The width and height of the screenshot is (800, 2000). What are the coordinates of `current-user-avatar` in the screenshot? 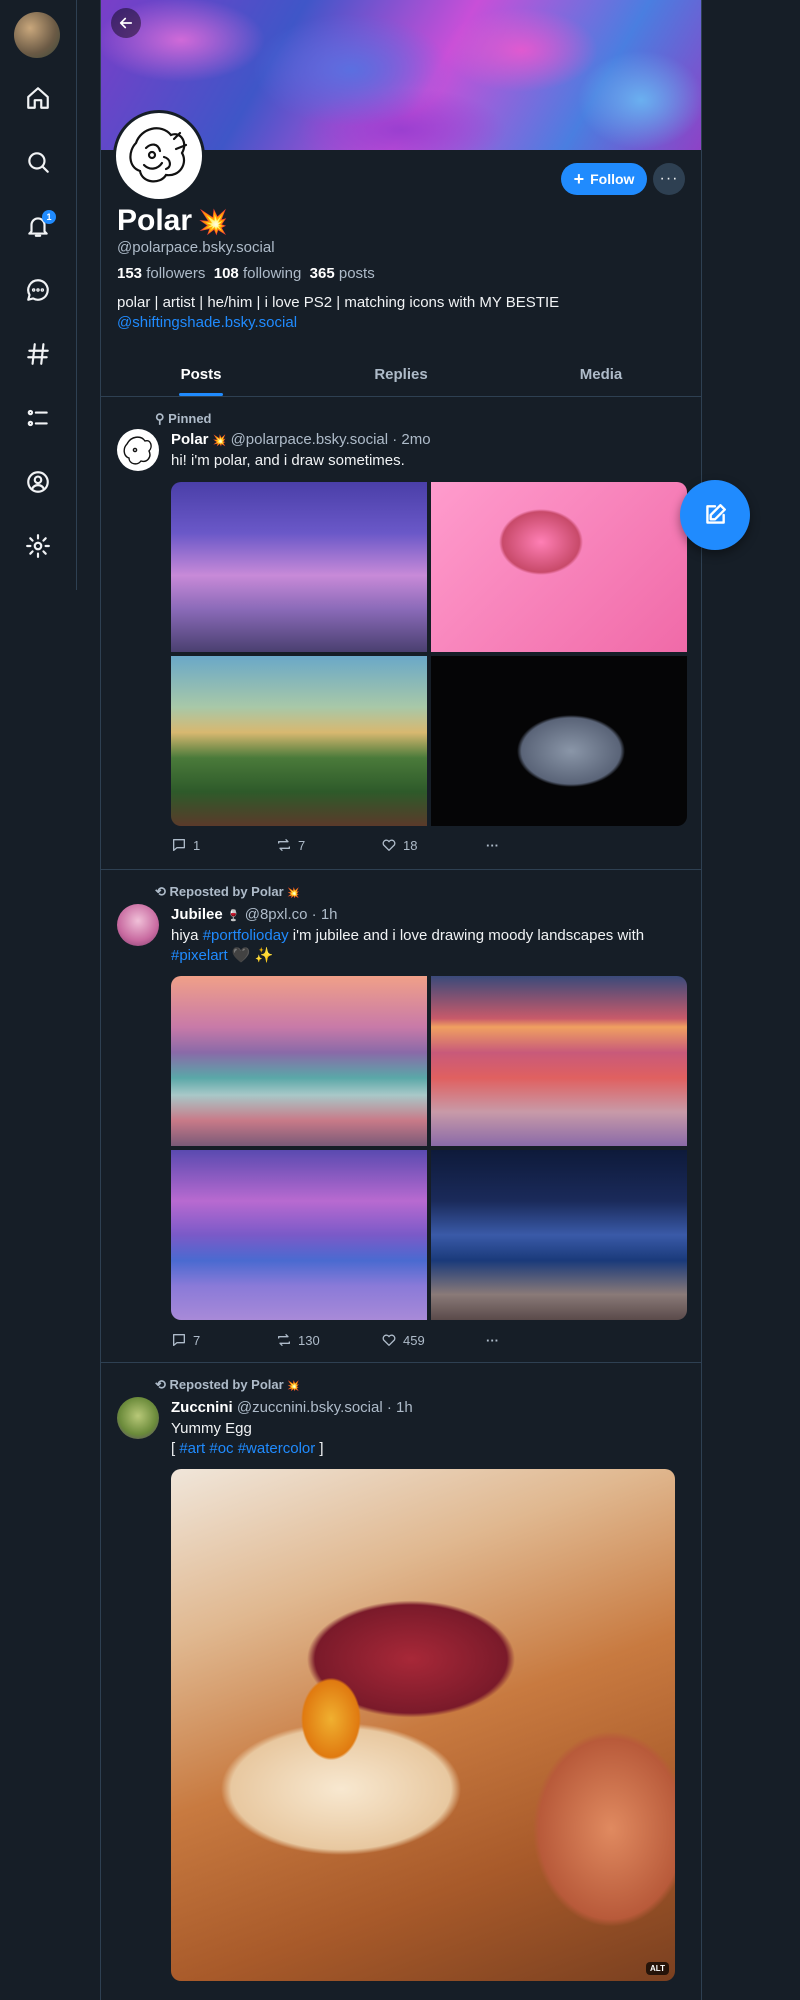 It's located at (37, 35).